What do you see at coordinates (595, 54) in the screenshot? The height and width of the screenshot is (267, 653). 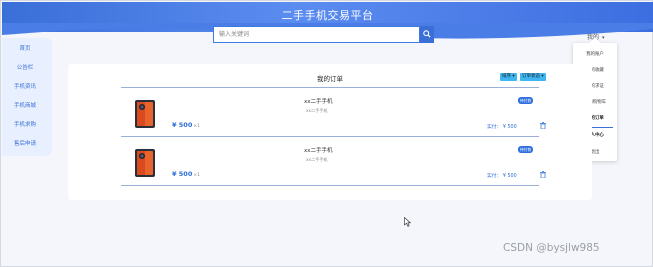 I see `menu-item-account: 我的账户` at bounding box center [595, 54].